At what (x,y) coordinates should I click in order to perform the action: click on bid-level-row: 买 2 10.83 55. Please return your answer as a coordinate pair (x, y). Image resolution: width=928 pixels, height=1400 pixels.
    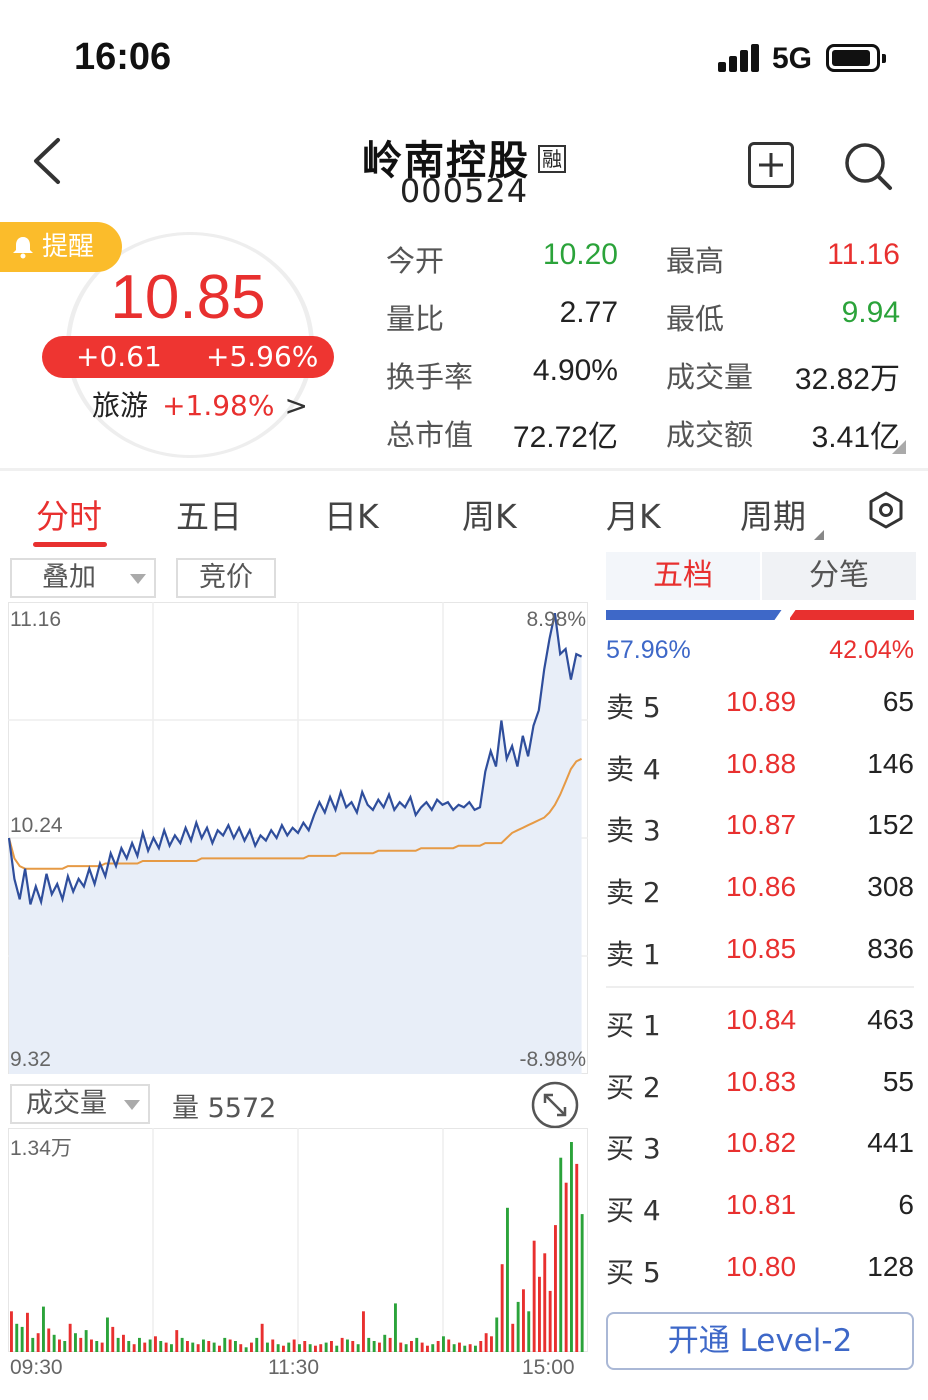
    Looking at the image, I should click on (760, 1086).